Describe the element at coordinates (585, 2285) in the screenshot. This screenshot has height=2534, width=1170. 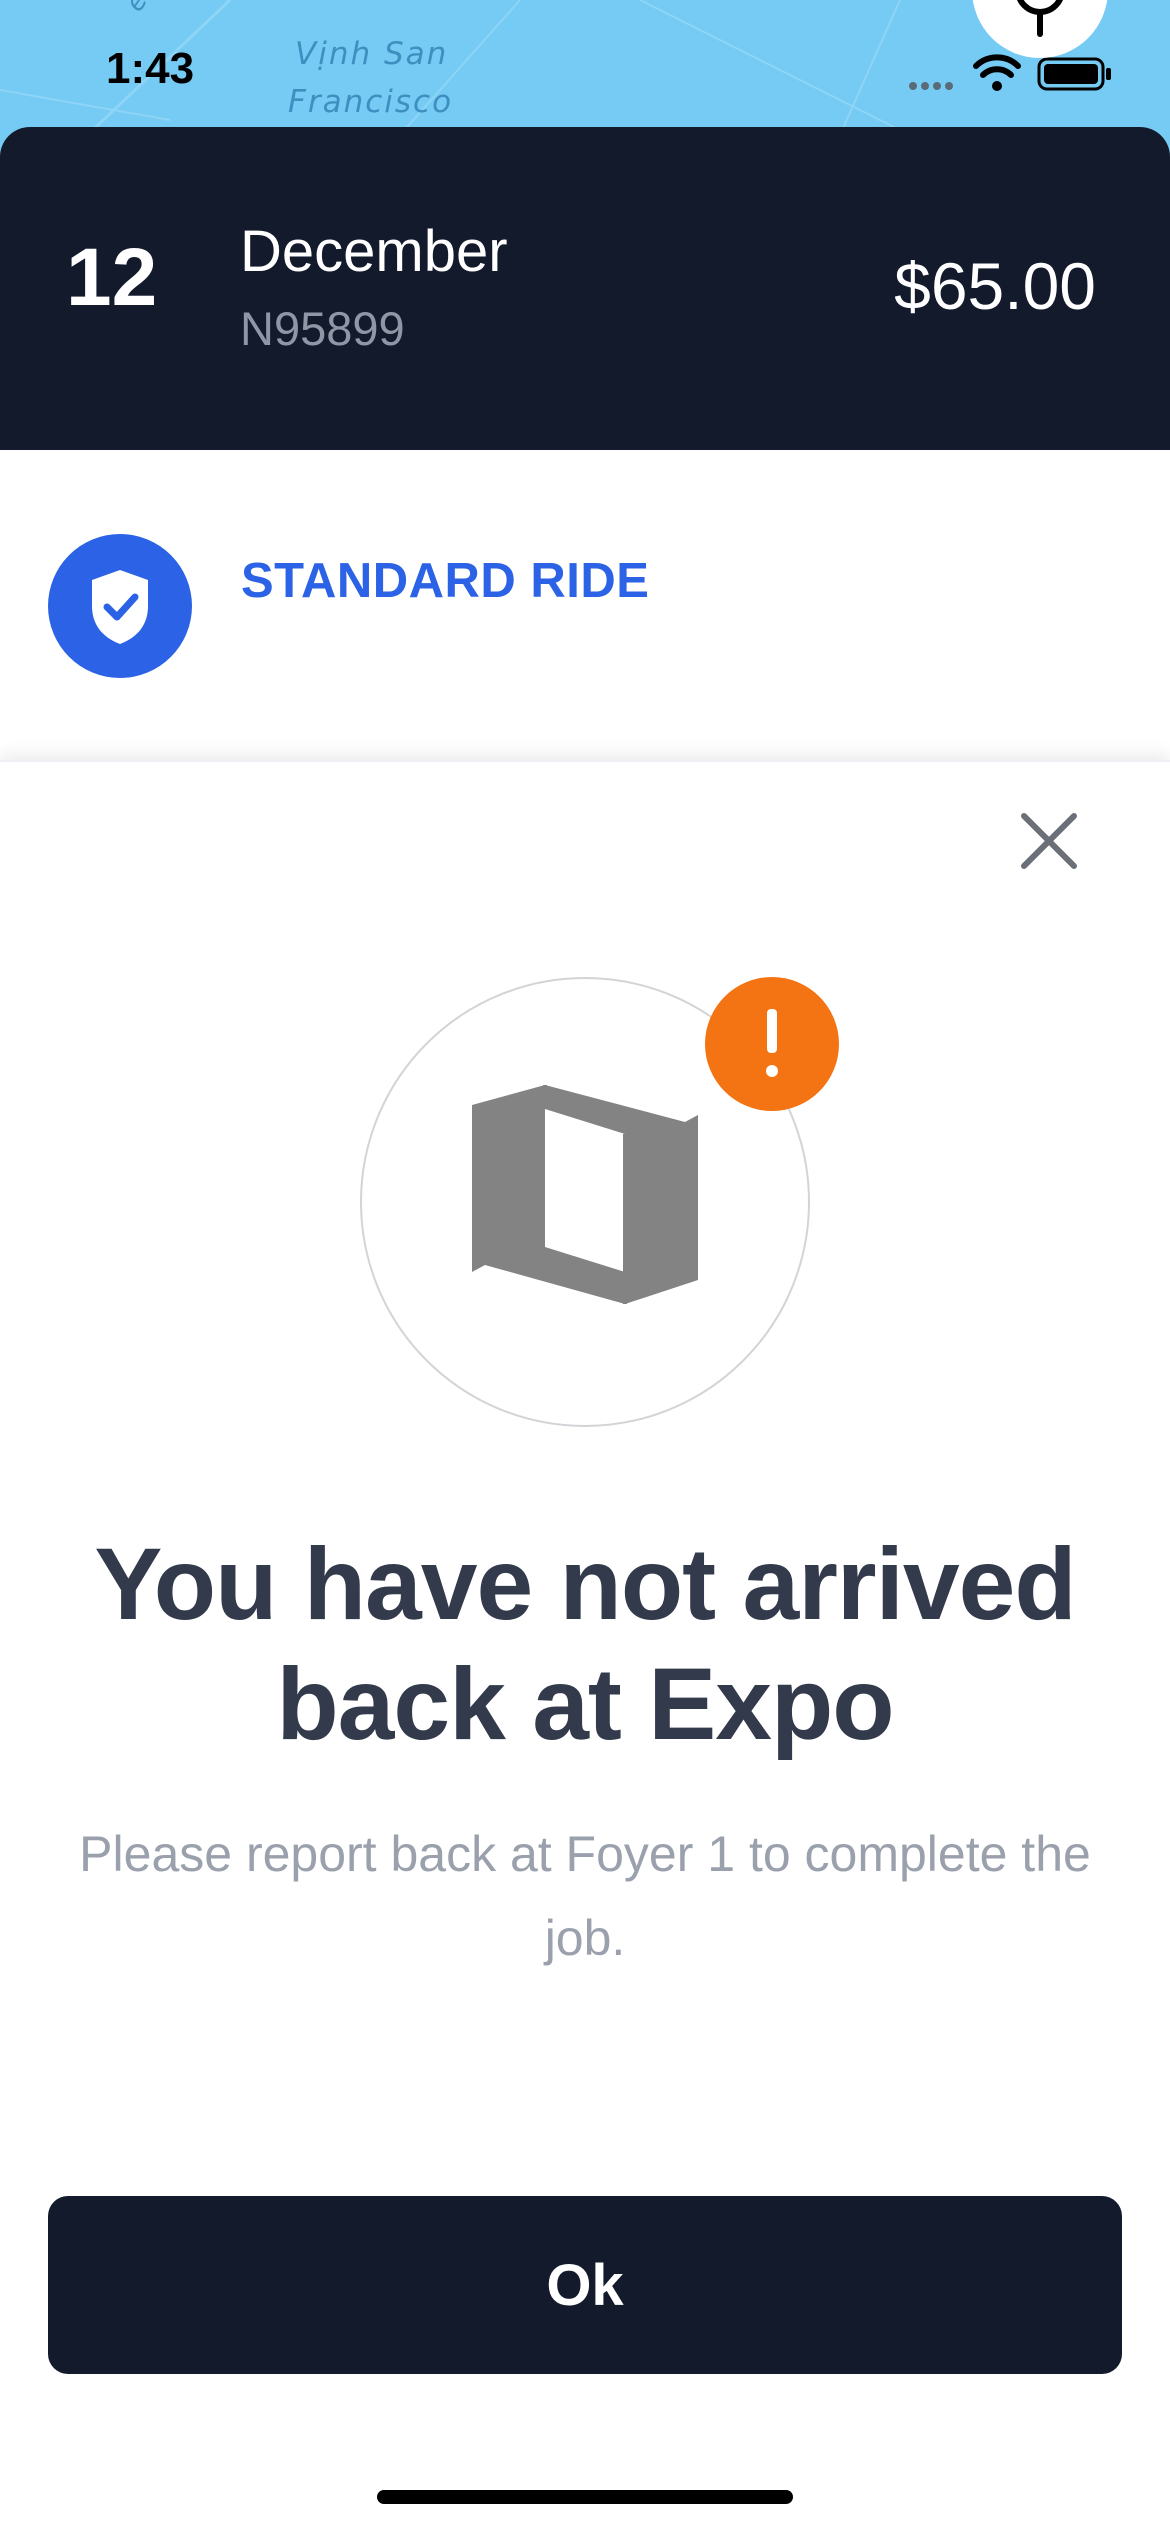
I see `ok-button: Ok` at that location.